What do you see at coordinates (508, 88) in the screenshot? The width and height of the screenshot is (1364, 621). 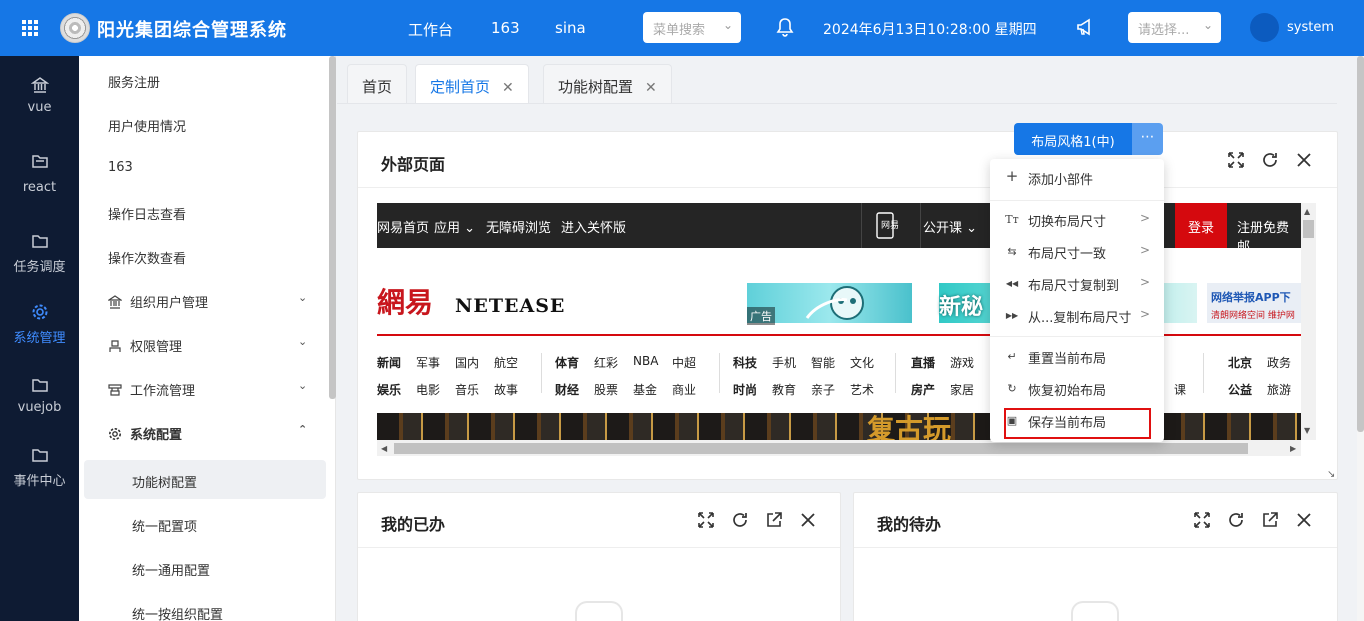 I see `close-icon: ✕` at bounding box center [508, 88].